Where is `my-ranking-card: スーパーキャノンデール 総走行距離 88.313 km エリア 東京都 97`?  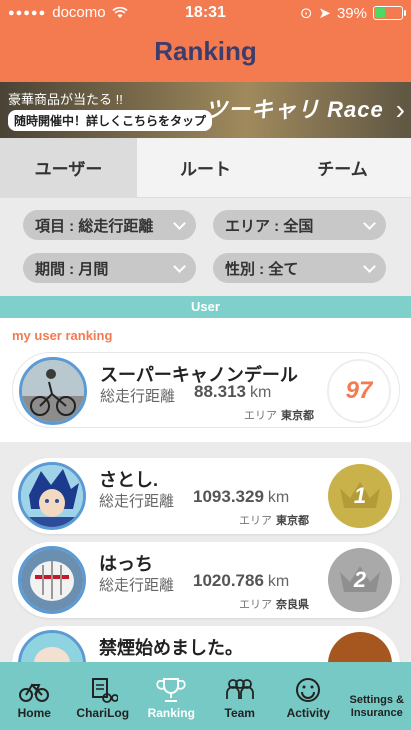
my-ranking-card: スーパーキャノンデール 総走行距離 88.313 km エリア 東京都 97 is located at coordinates (206, 390).